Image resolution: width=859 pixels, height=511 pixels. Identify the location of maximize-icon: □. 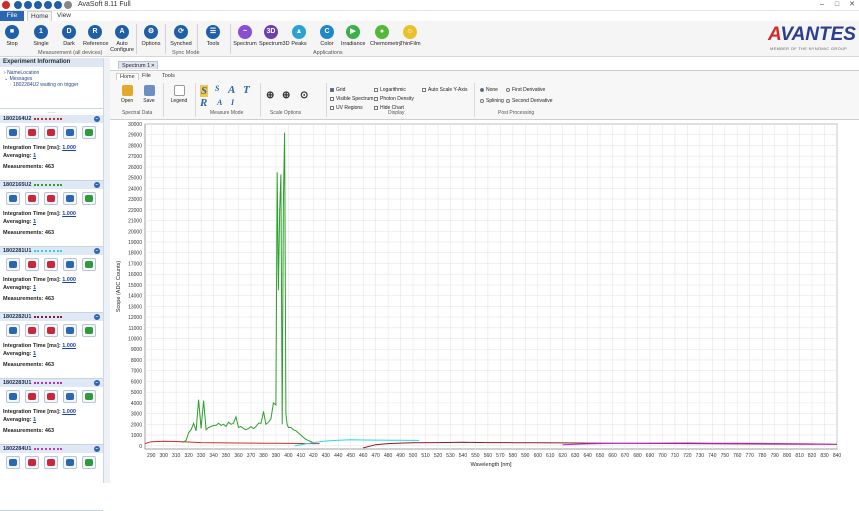
(837, 5).